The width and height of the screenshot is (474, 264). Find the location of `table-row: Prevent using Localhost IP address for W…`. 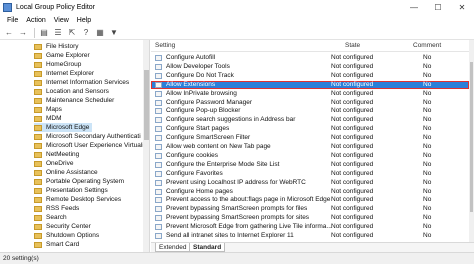

table-row: Prevent using Localhost IP address for W… is located at coordinates (310, 183).